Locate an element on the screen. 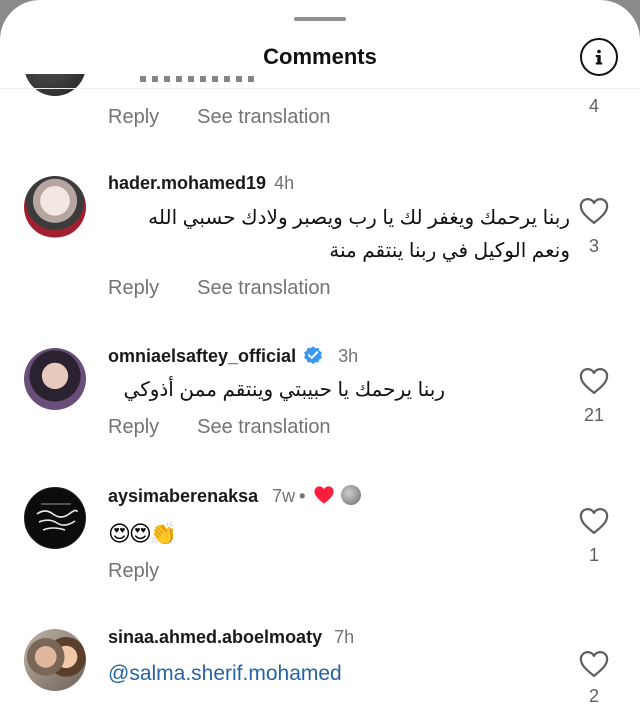 The width and height of the screenshot is (640, 704). username: aysimaberenaksa 7w • is located at coordinates (235, 496).